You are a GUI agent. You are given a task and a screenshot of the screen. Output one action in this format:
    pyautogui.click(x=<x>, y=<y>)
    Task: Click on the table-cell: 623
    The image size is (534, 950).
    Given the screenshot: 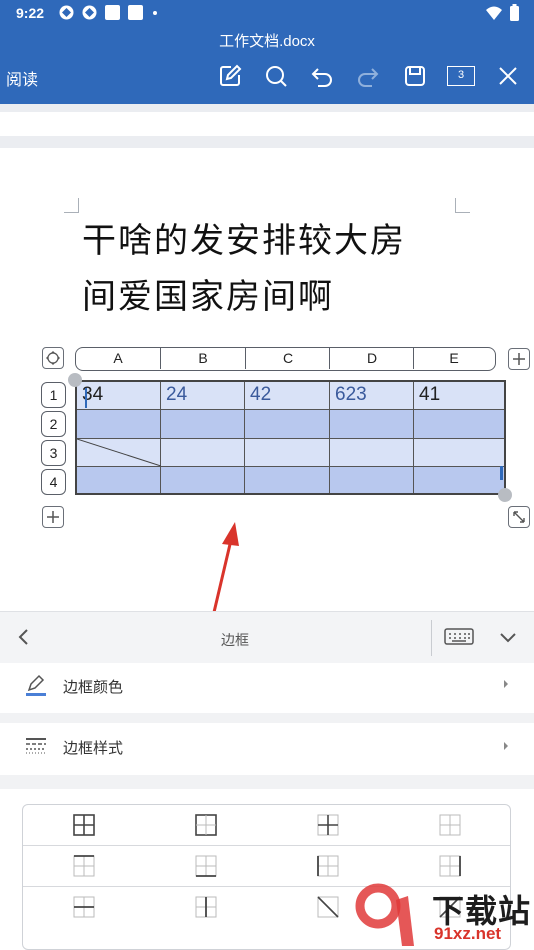 What is the action you would take?
    pyautogui.click(x=372, y=396)
    